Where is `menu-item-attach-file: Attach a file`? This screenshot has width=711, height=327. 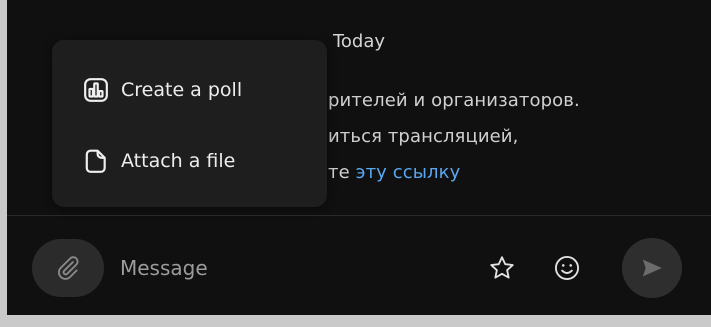
menu-item-attach-file: Attach a file is located at coordinates (189, 161).